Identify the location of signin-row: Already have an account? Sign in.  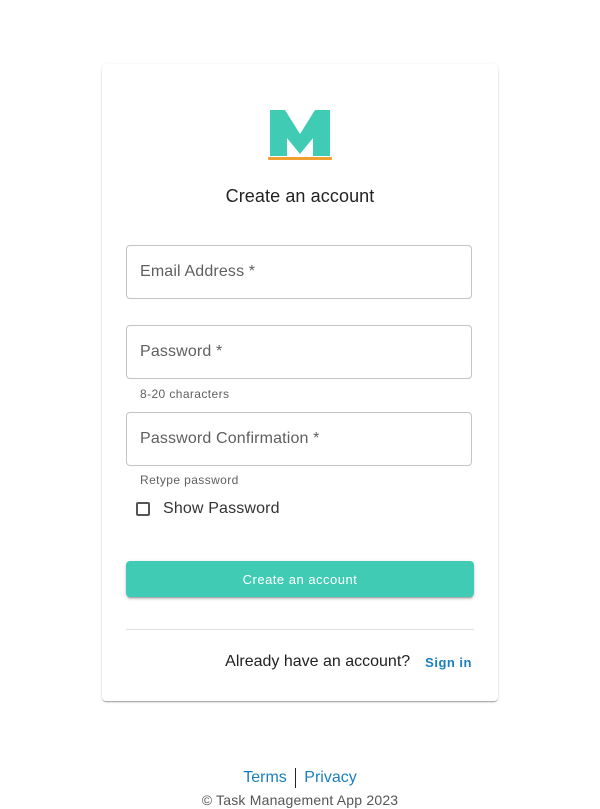
(287, 662).